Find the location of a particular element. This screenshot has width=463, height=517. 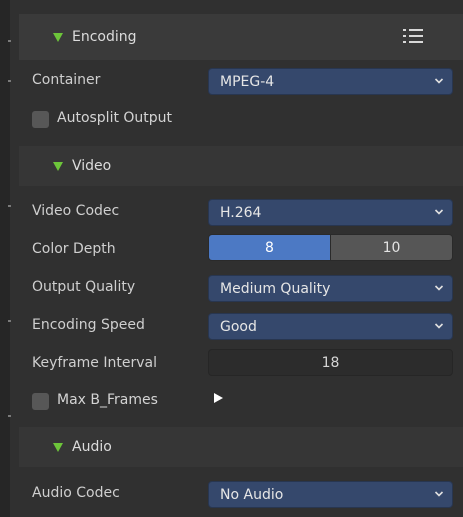

encoding-panel-header: Encoding is located at coordinates (241, 37).